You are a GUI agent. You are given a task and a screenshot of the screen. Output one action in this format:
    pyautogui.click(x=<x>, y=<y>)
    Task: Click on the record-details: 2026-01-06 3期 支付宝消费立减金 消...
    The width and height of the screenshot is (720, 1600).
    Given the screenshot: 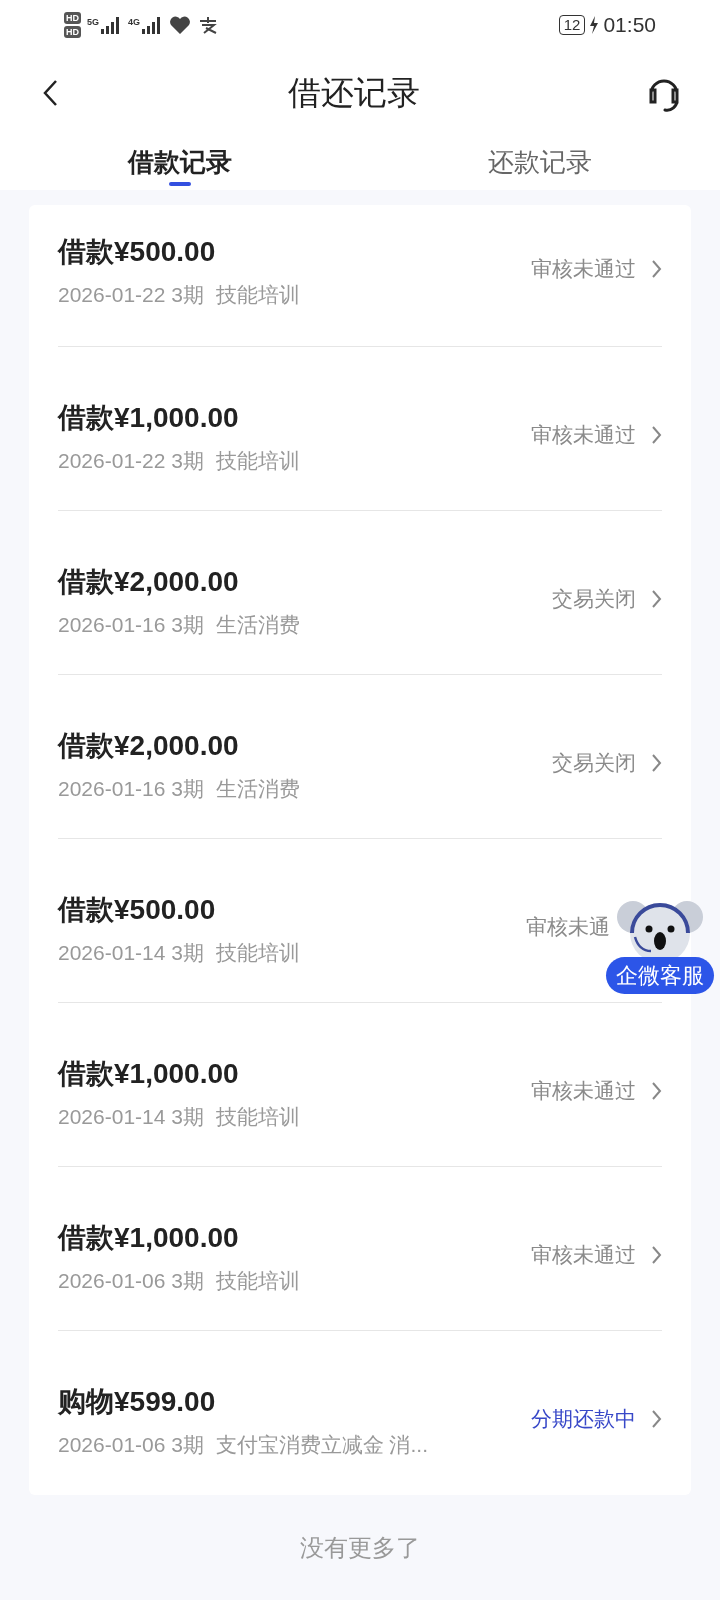 What is the action you would take?
    pyautogui.click(x=243, y=1445)
    